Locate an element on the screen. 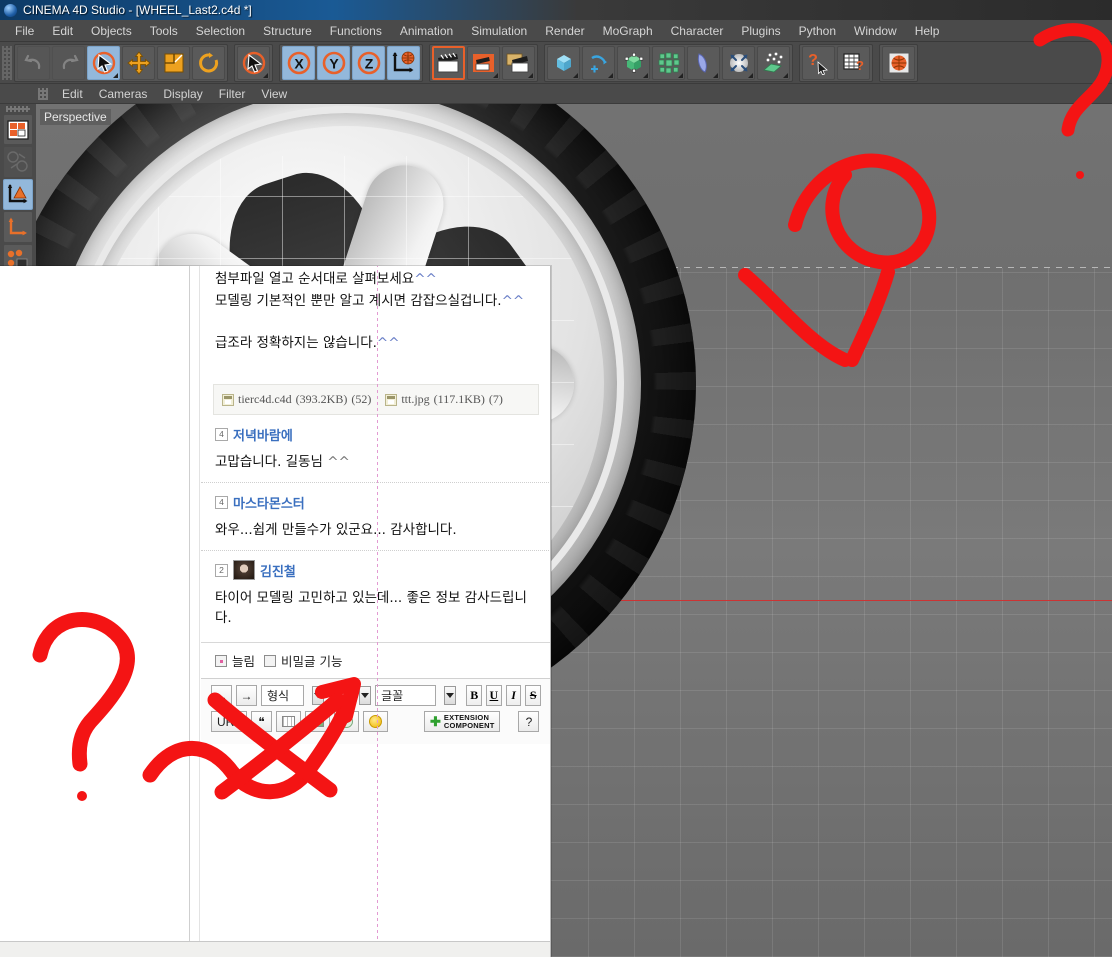 This screenshot has width=1112, height=957. live-selection-button is located at coordinates (103, 62).